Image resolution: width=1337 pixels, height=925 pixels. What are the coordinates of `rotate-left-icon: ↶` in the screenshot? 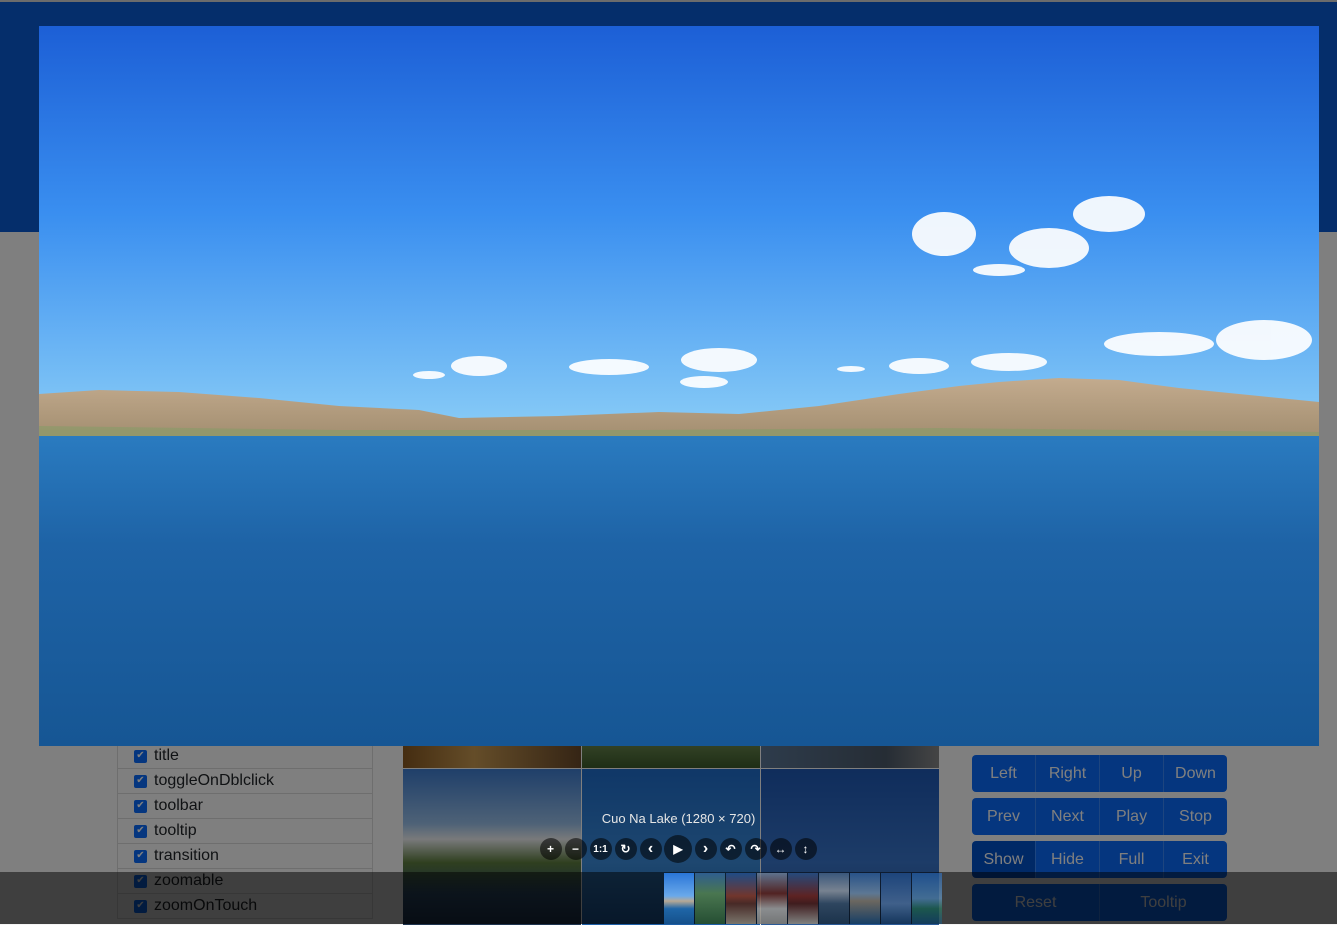 It's located at (730, 849).